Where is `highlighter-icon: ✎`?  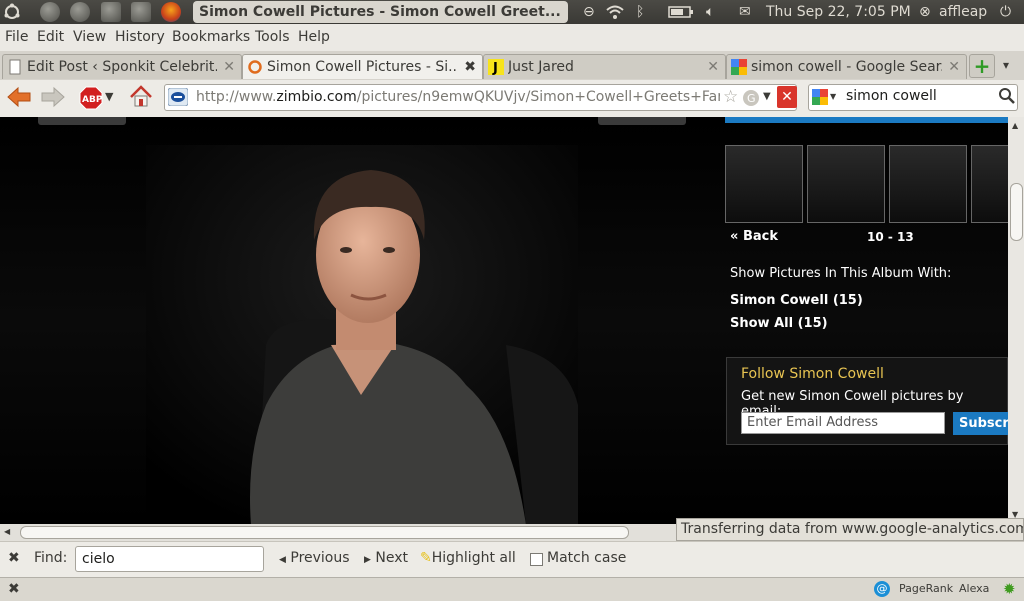 highlighter-icon: ✎ is located at coordinates (426, 558).